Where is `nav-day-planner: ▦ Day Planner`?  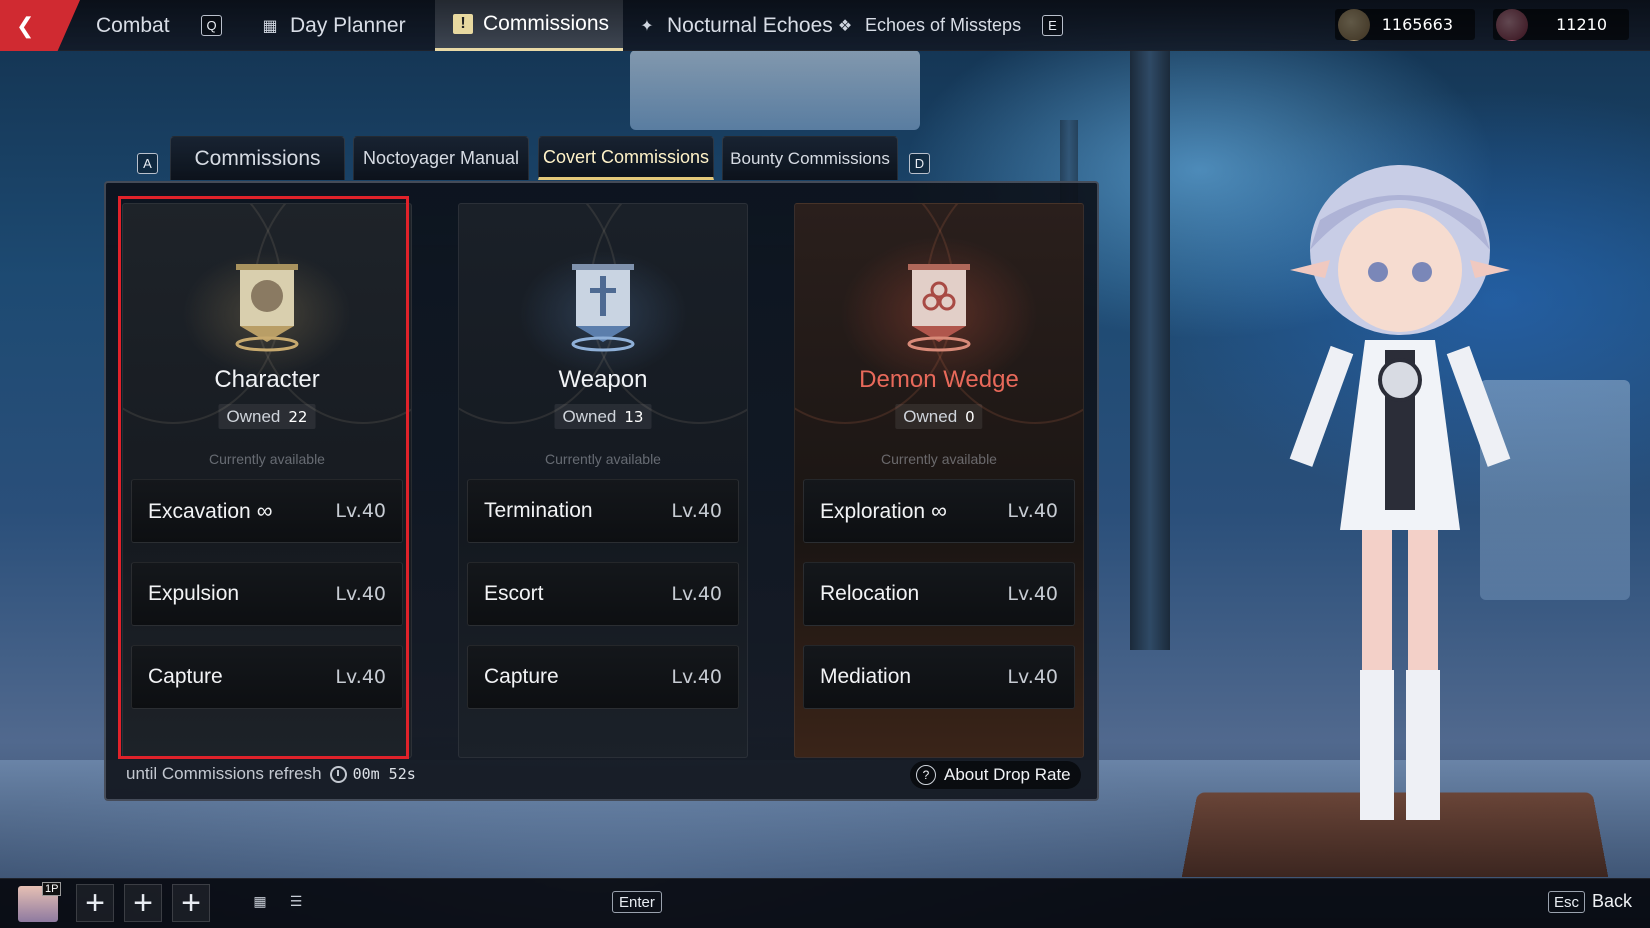
nav-day-planner: ▦ Day Planner is located at coordinates (332, 25).